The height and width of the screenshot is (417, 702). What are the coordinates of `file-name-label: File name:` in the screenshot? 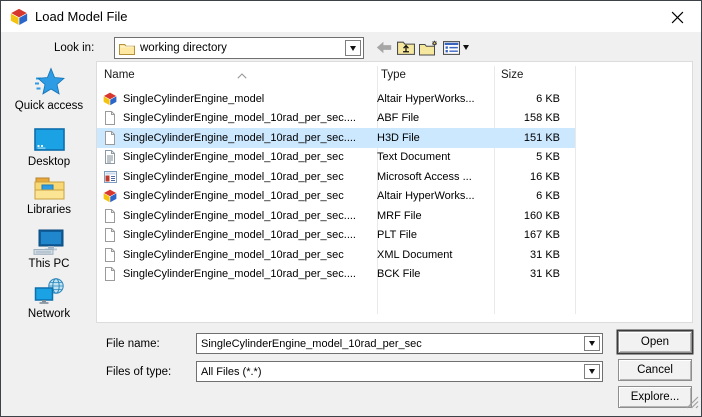 It's located at (133, 344).